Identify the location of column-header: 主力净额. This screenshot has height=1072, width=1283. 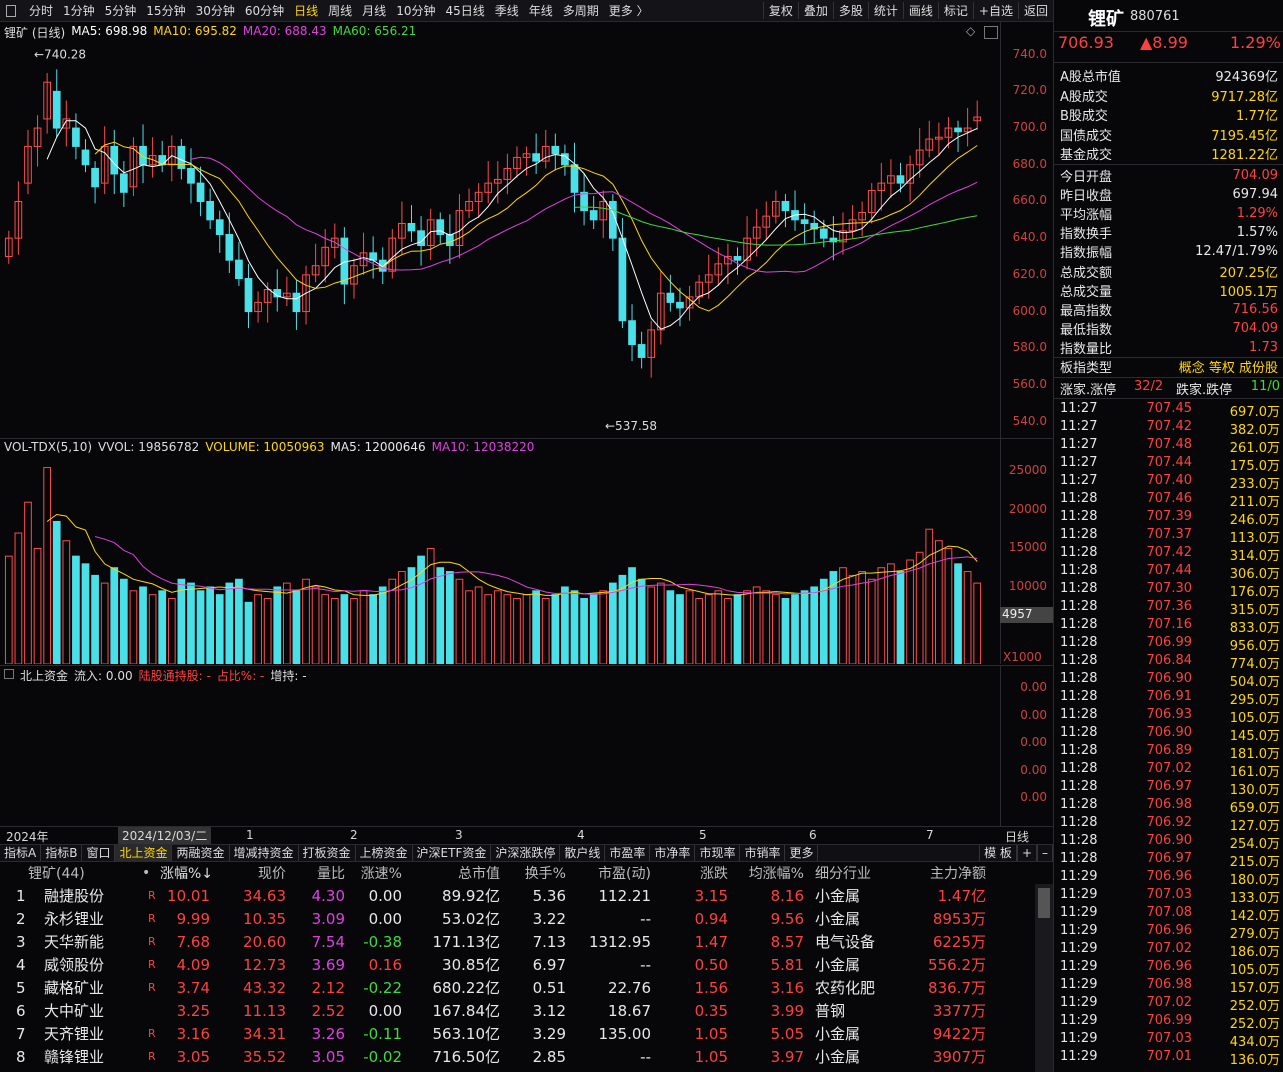
(958, 873).